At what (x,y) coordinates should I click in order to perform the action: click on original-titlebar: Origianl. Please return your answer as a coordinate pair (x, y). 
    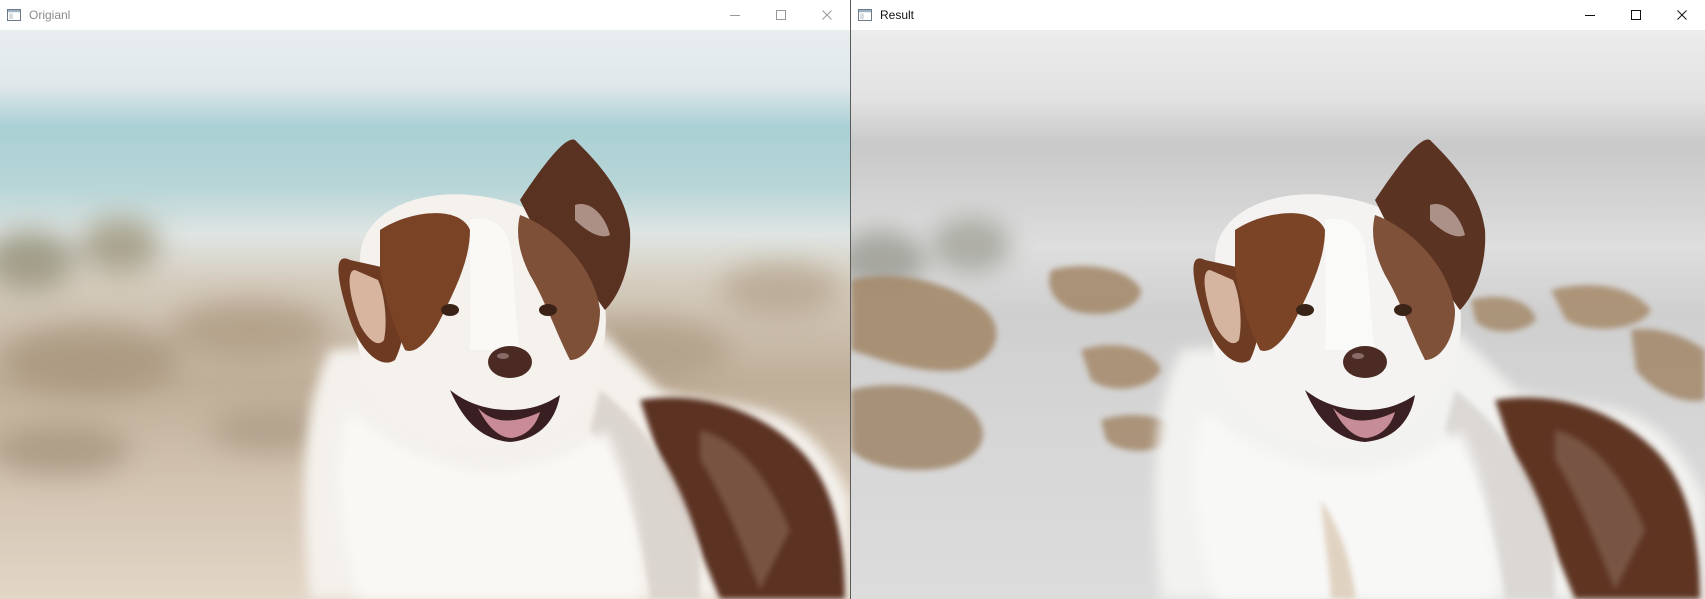
    Looking at the image, I should click on (425, 15).